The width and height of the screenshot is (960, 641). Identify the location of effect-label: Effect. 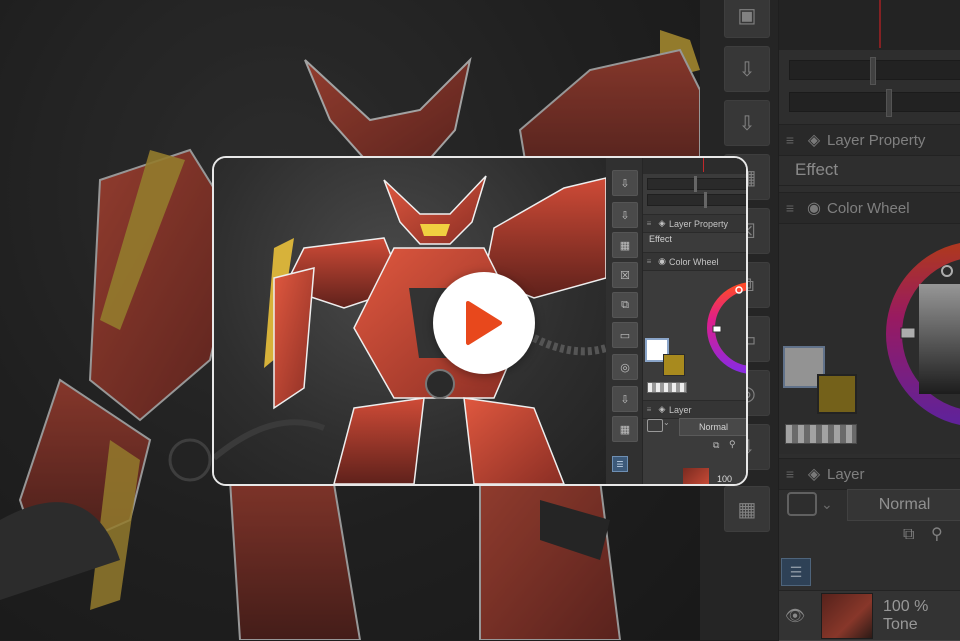
(660, 239).